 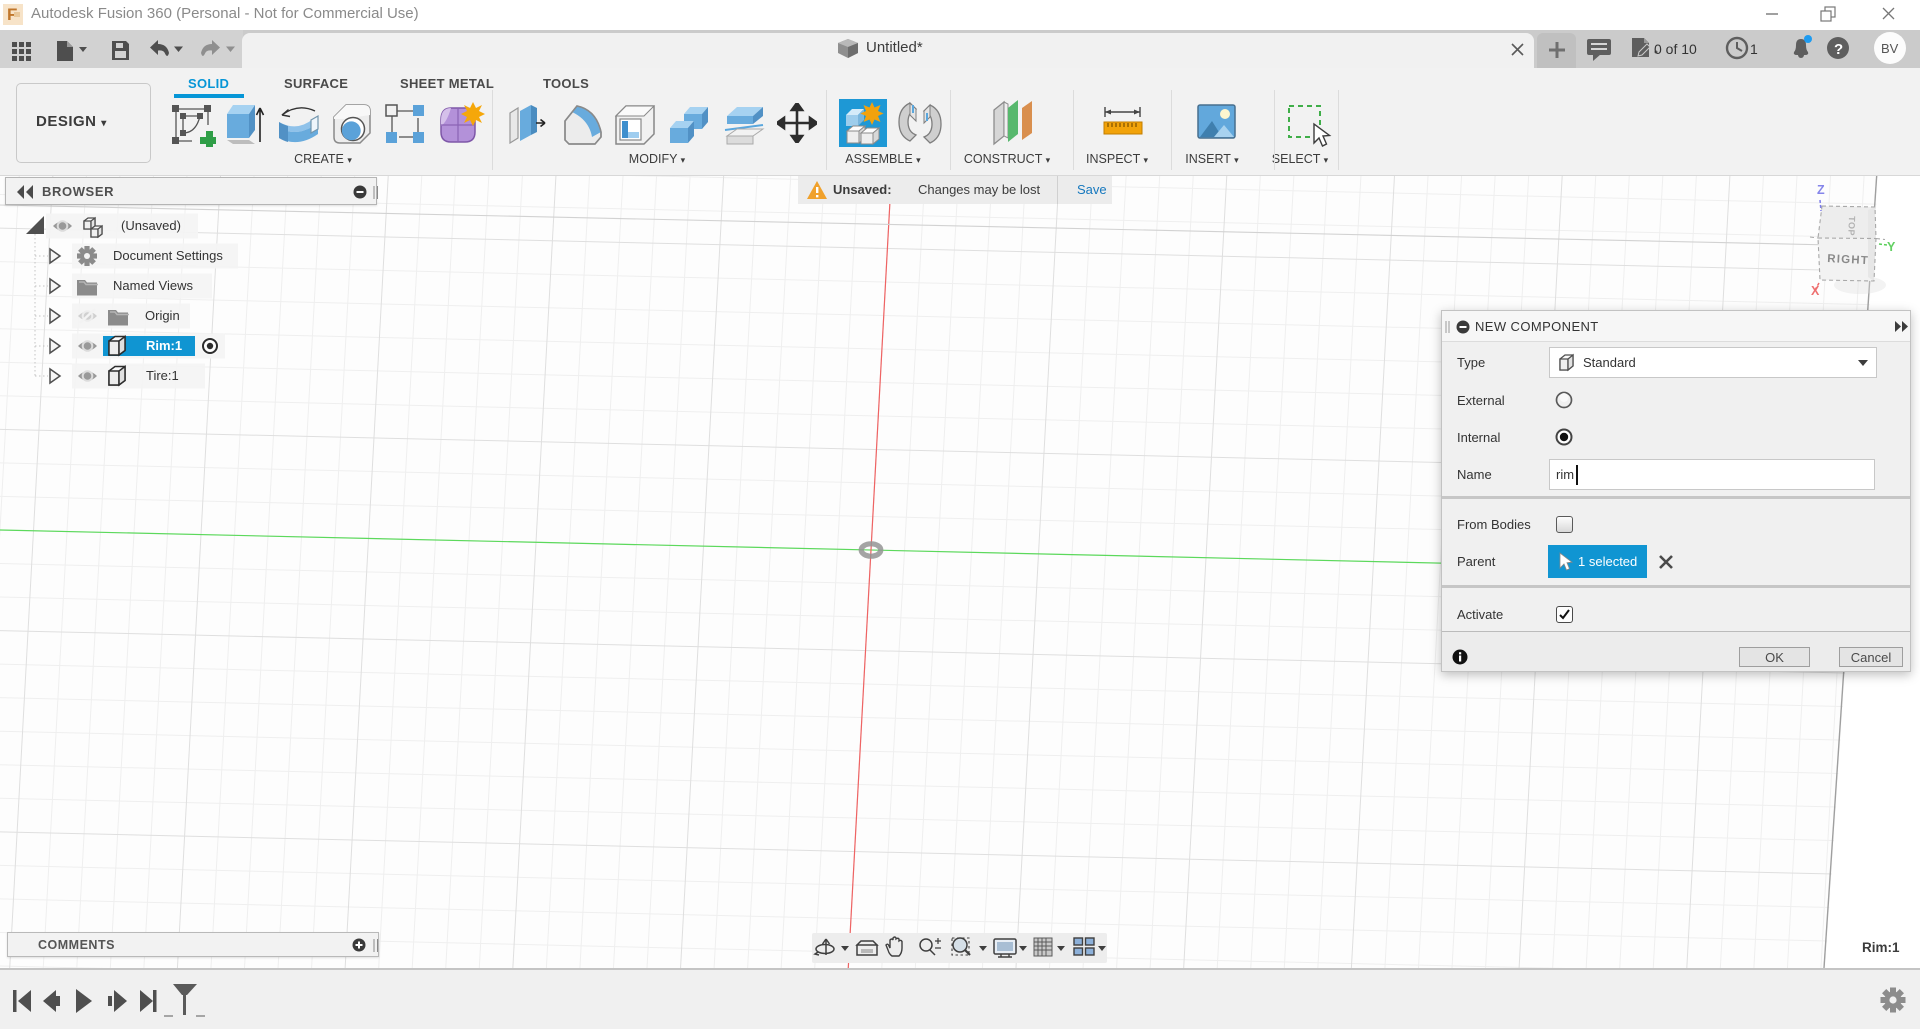 What do you see at coordinates (1821, 190) in the screenshot?
I see `svg-text: Z` at bounding box center [1821, 190].